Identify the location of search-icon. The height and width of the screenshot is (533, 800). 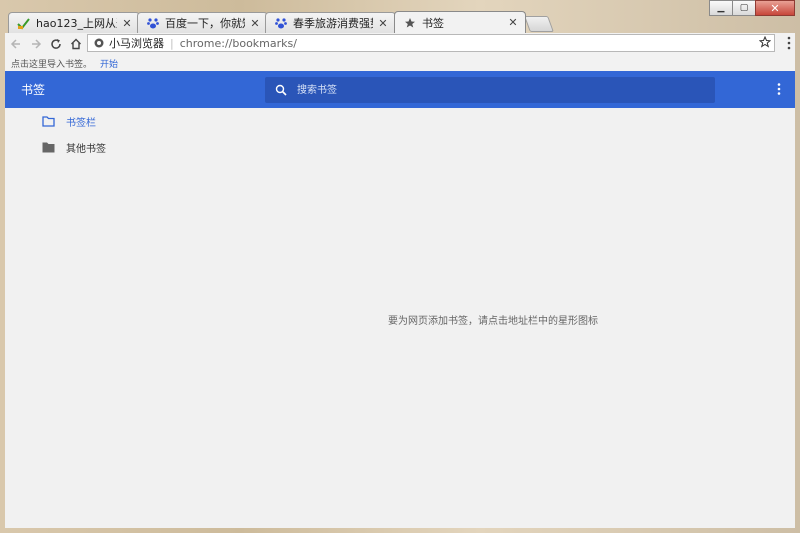
(281, 90).